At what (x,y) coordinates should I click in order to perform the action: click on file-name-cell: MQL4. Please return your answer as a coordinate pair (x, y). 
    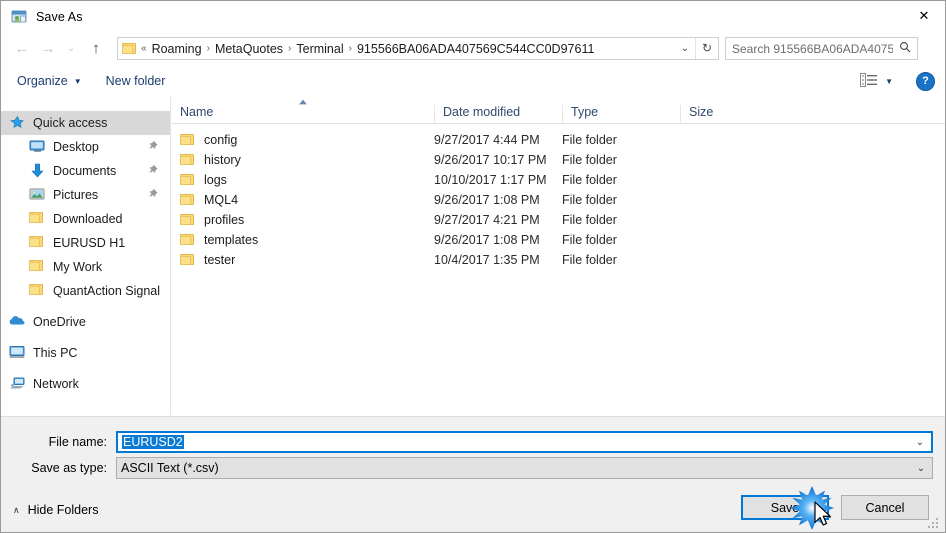
    Looking at the image, I should click on (303, 200).